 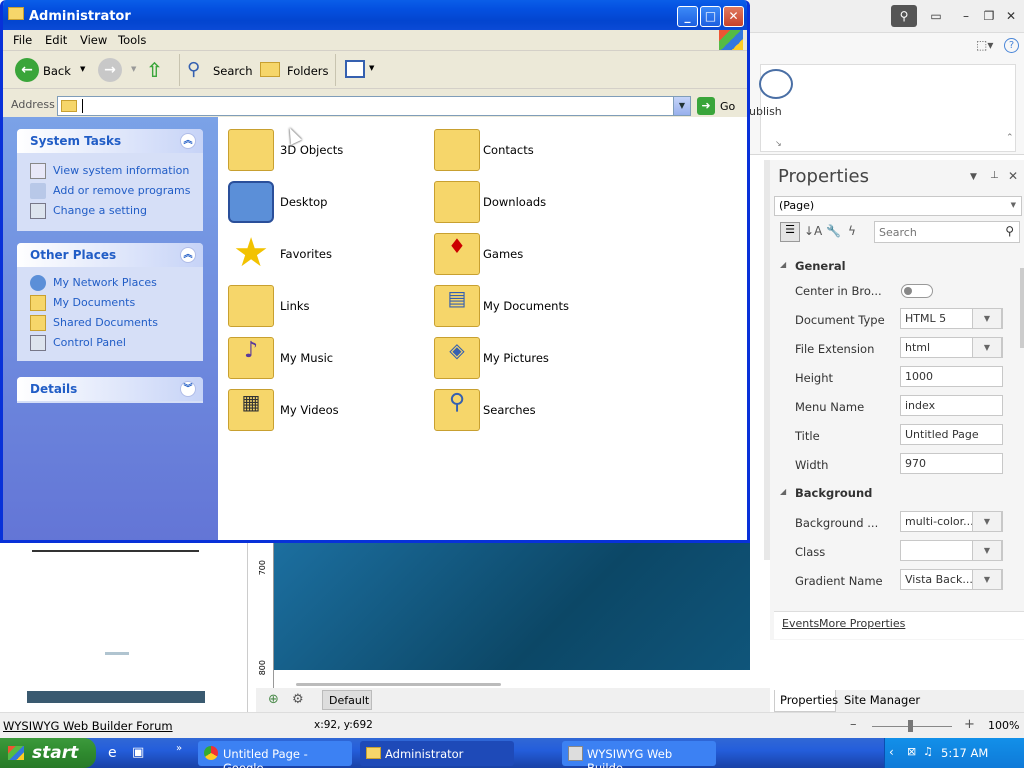 I want to click on up-folder-button: ⇧, so click(x=158, y=70).